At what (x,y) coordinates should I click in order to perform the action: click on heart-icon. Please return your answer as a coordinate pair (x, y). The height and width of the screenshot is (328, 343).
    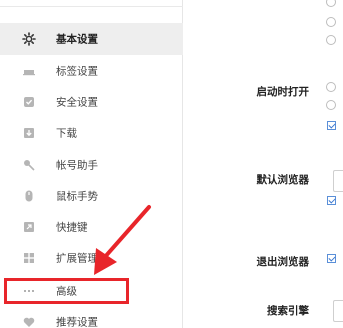
    Looking at the image, I should click on (29, 321).